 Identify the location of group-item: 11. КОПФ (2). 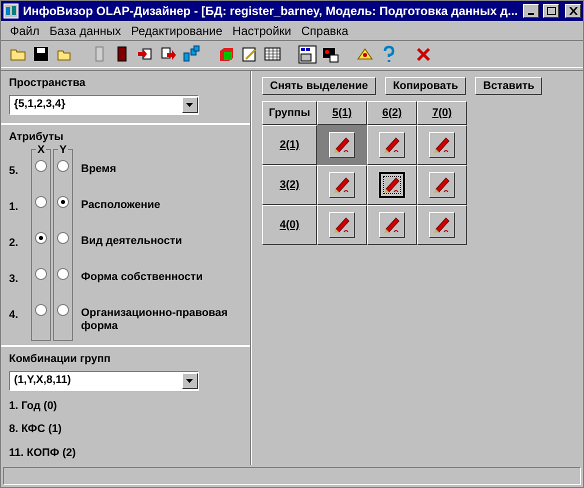
(43, 453).